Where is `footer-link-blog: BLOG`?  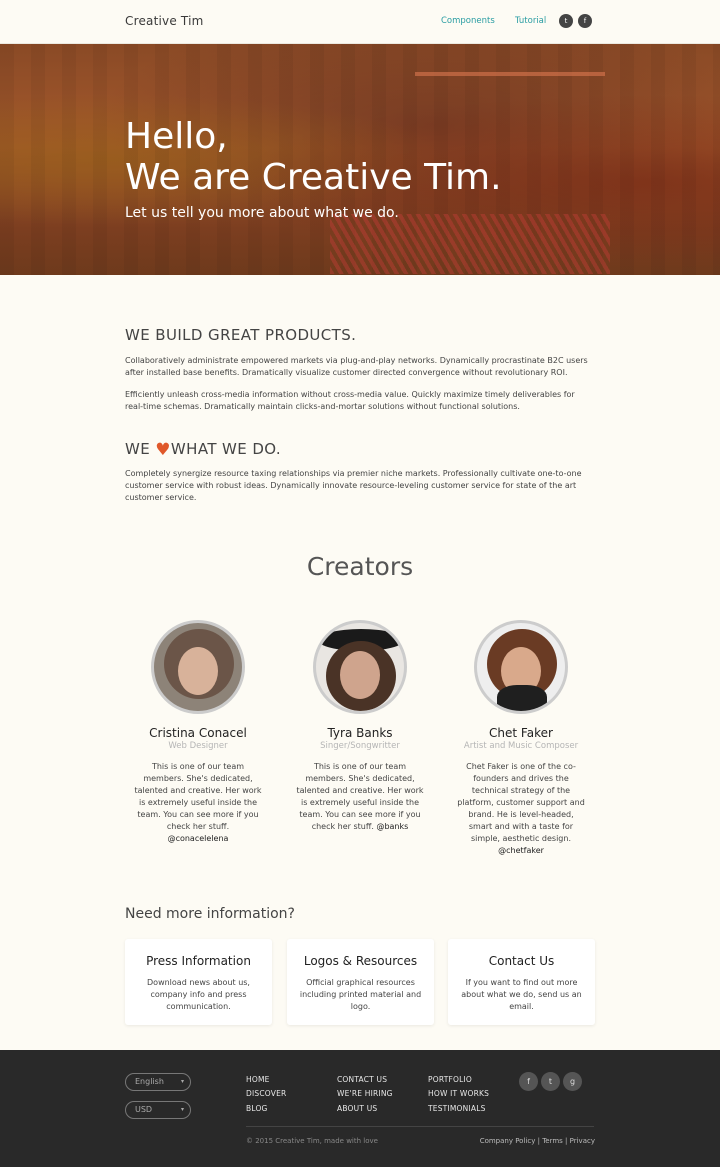
footer-link-blog: BLOG is located at coordinates (257, 1108).